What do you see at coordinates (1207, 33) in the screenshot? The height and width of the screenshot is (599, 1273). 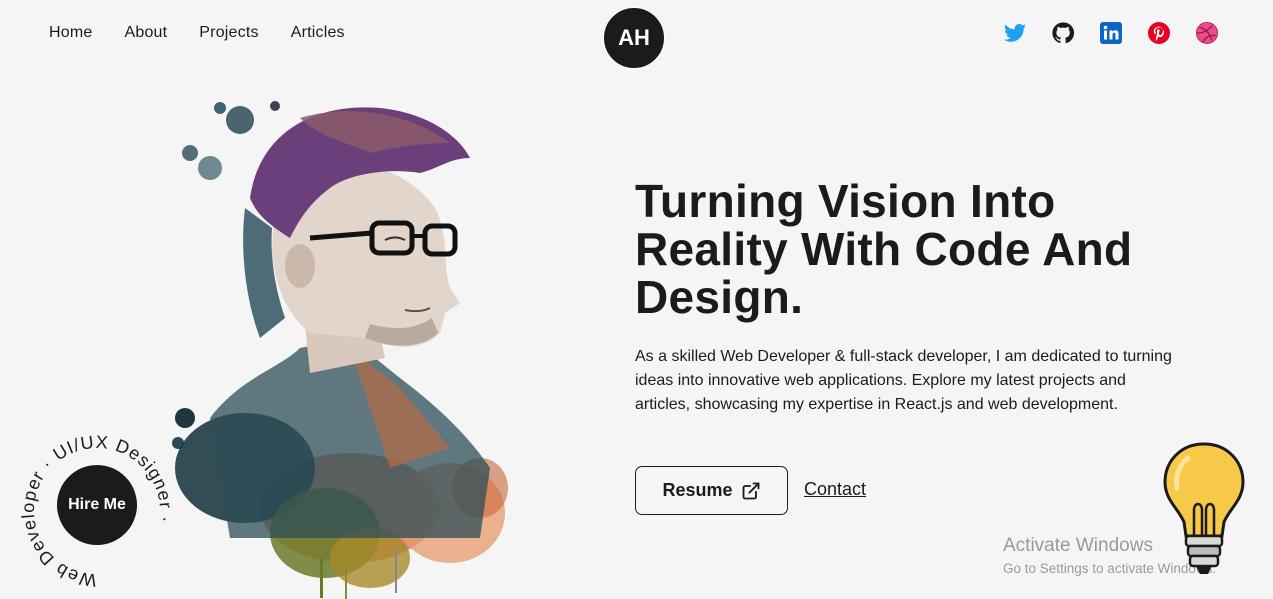 I see `dribbble-icon` at bounding box center [1207, 33].